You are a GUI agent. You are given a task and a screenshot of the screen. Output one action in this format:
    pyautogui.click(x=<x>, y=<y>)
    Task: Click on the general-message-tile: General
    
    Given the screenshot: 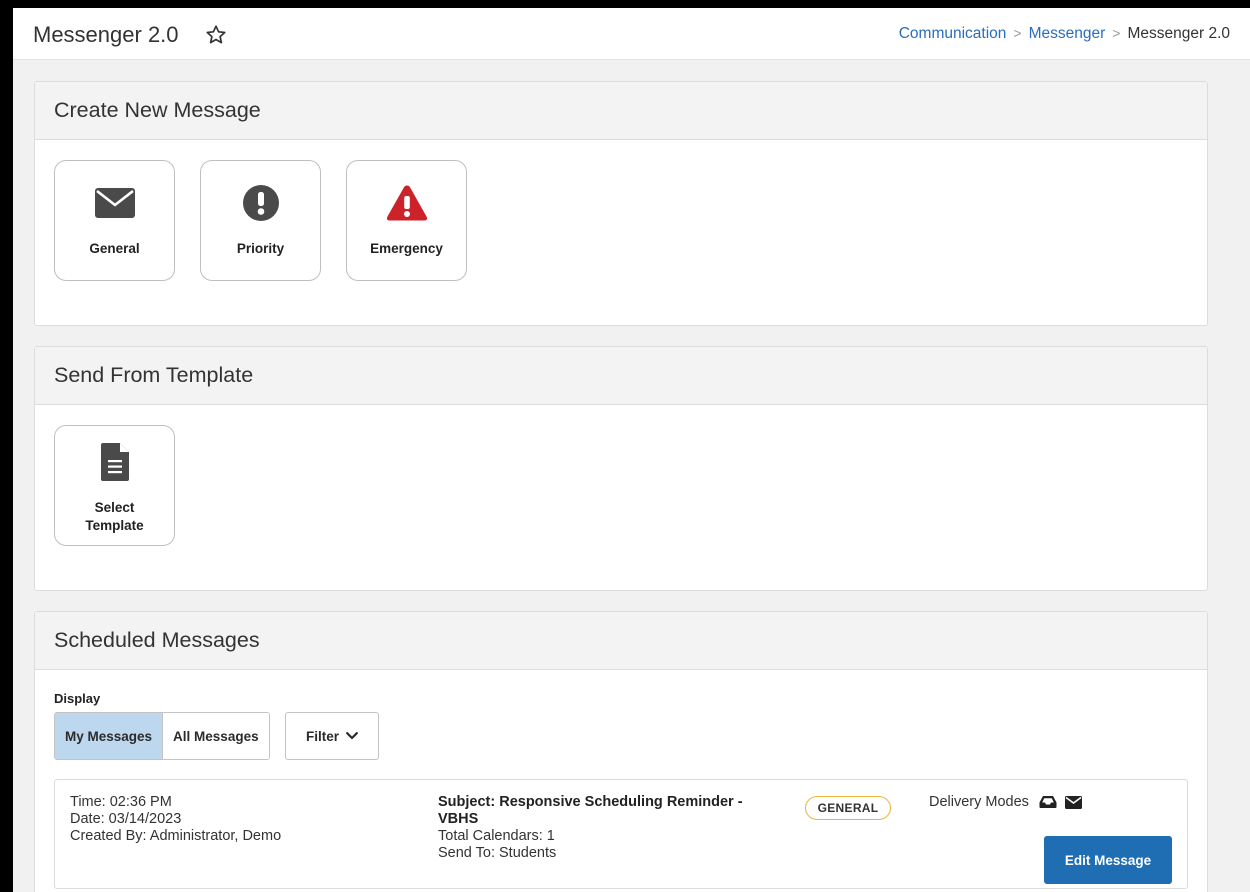 What is the action you would take?
    pyautogui.click(x=114, y=220)
    